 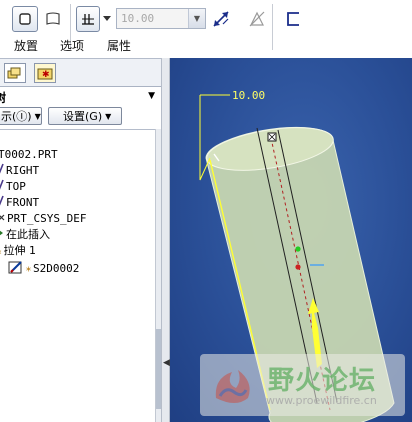 What do you see at coordinates (47, 218) in the screenshot?
I see `tree-item-label: PRT_CSYS_DEF` at bounding box center [47, 218].